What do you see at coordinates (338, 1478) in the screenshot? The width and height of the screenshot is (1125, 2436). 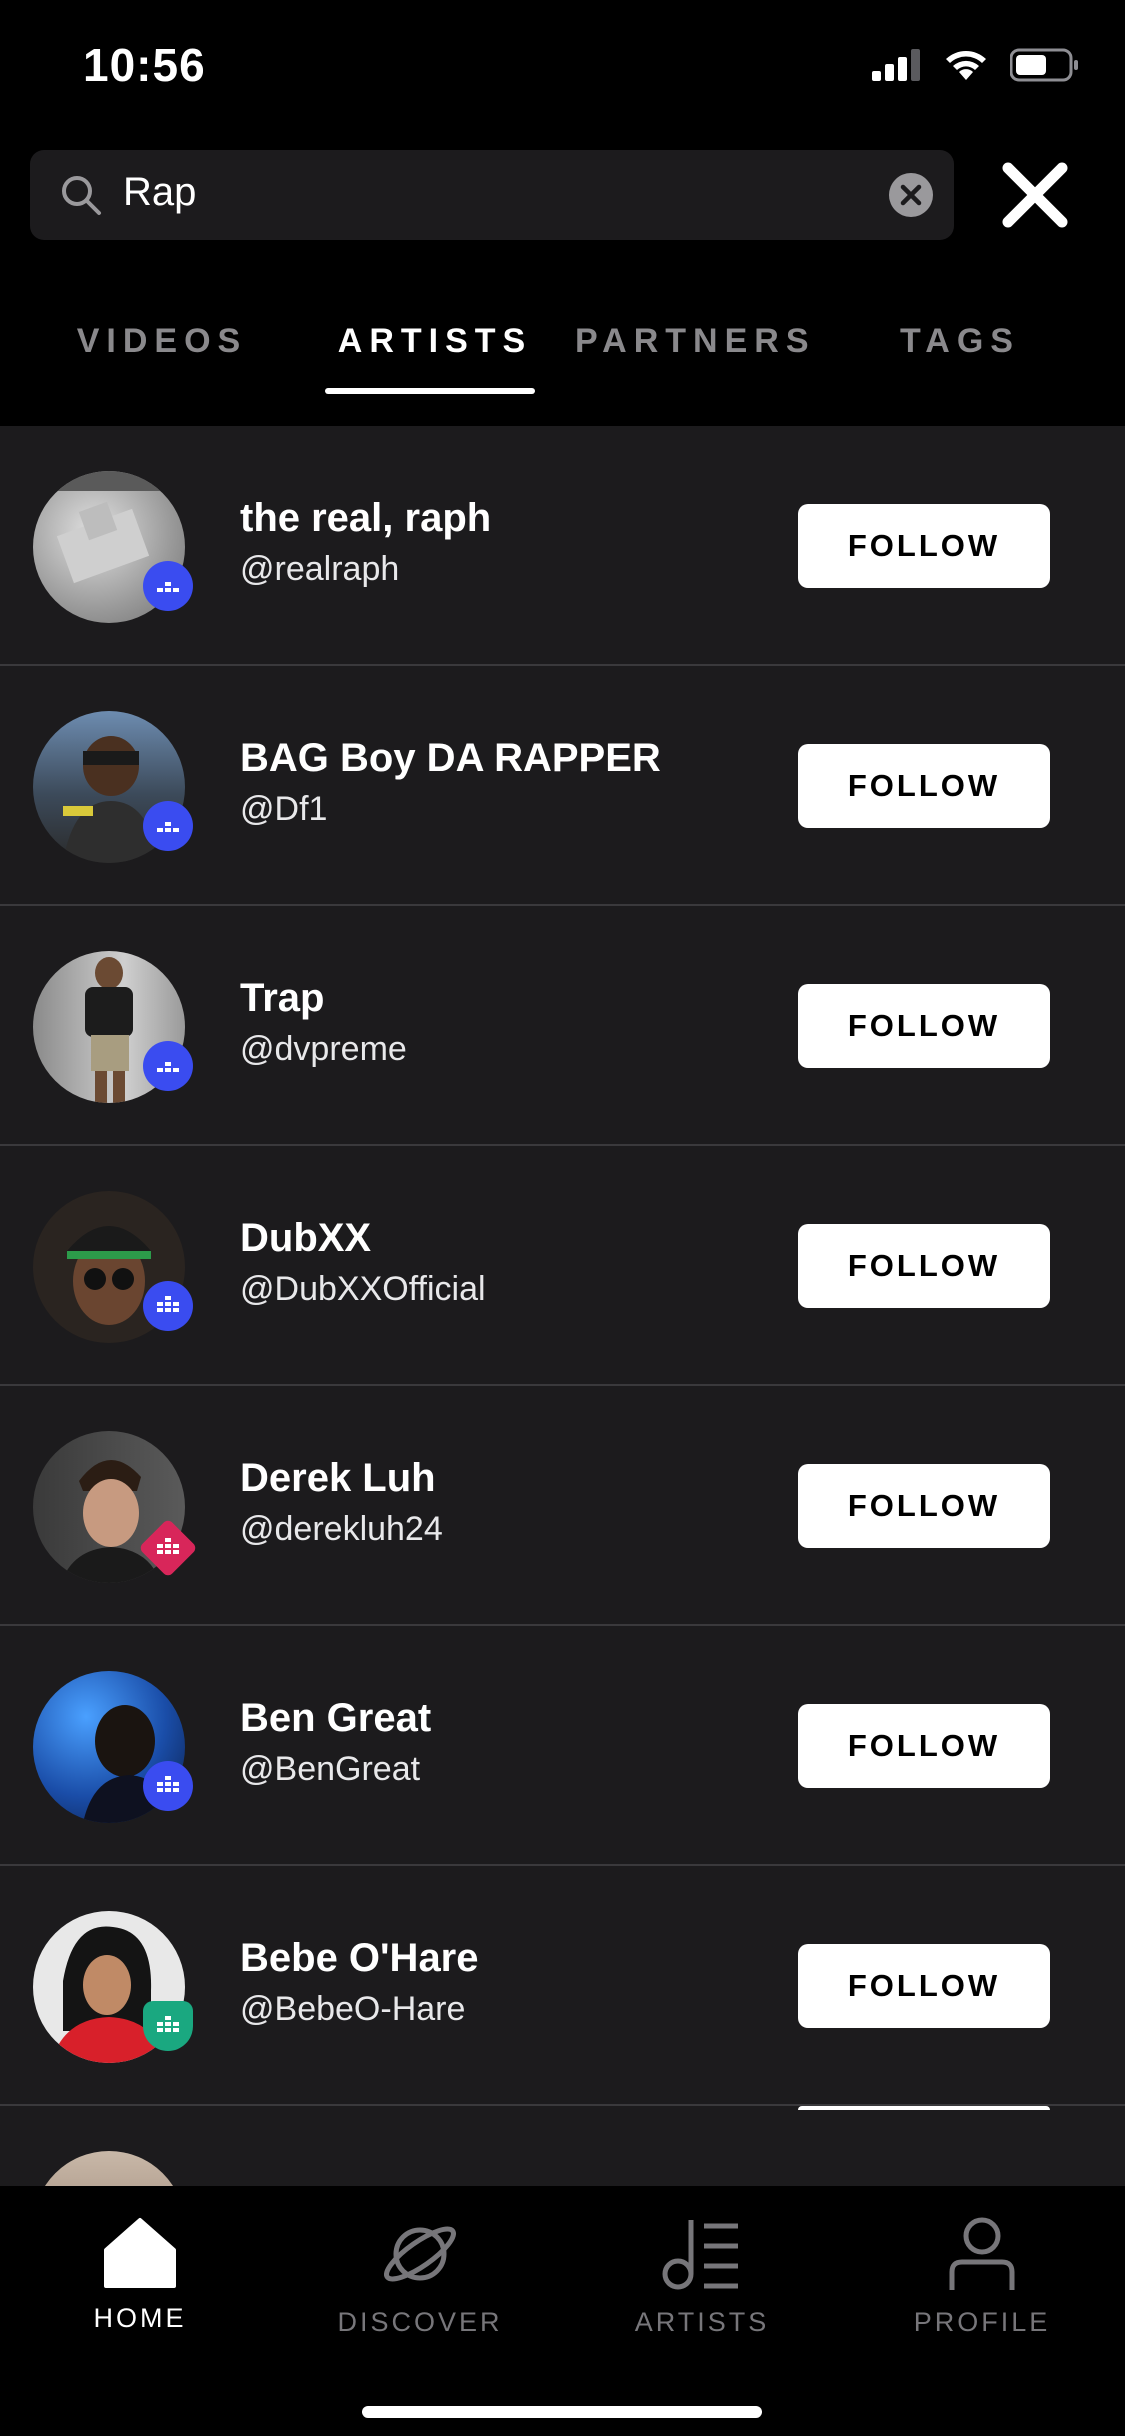 I see `artist-name: Derek Luh` at bounding box center [338, 1478].